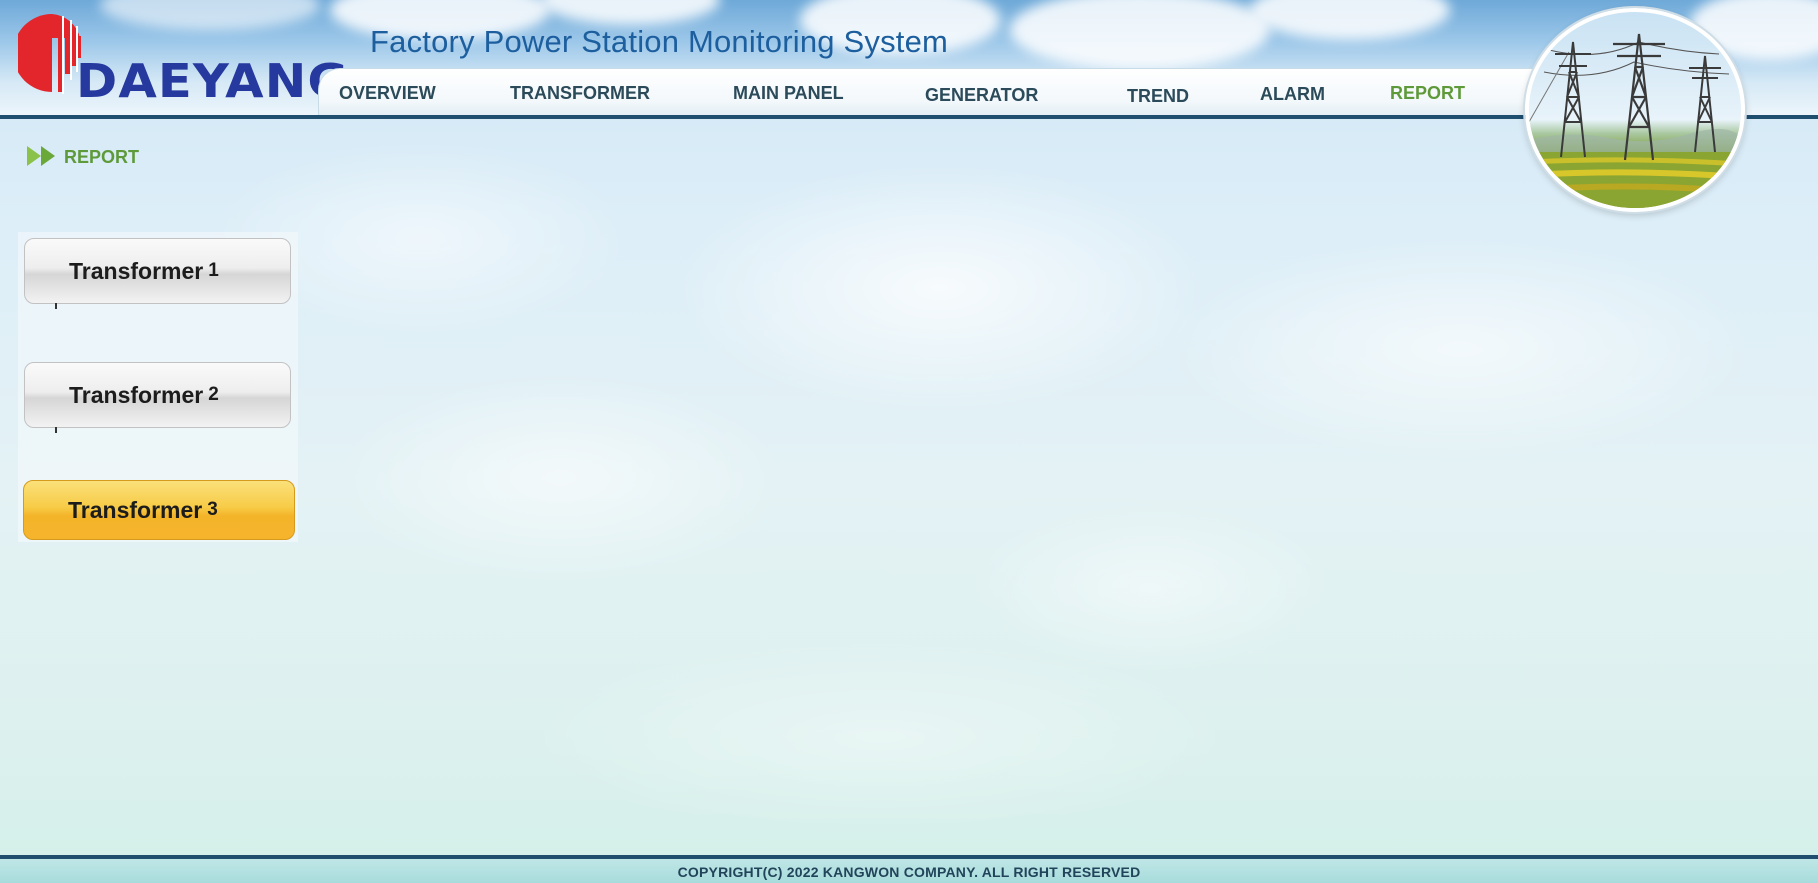 This screenshot has height=883, width=1818. Describe the element at coordinates (1635, 120) in the screenshot. I see `power-tower-icon` at that location.